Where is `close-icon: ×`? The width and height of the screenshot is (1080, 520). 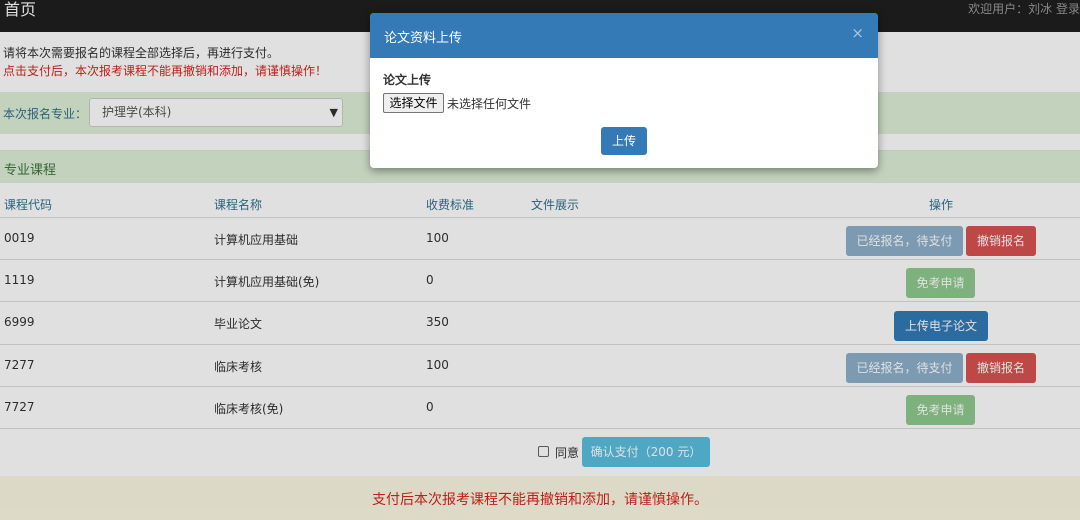 close-icon: × is located at coordinates (857, 33).